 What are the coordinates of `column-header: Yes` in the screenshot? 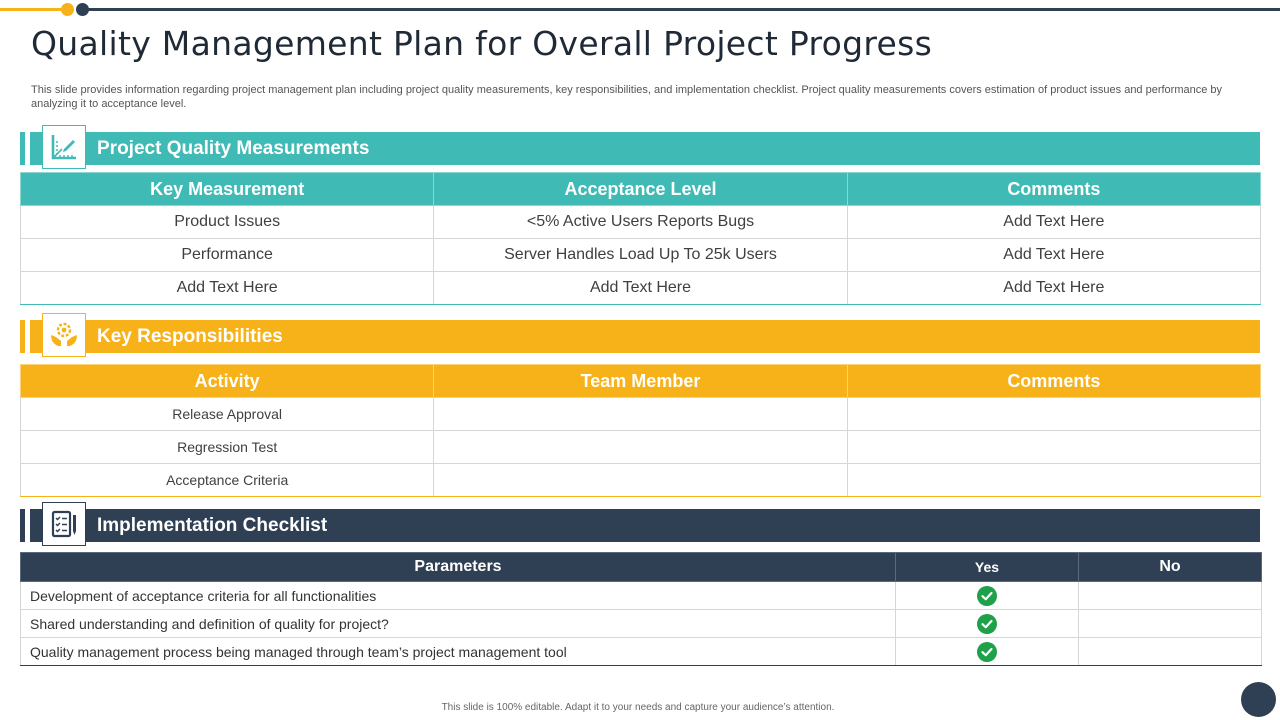 It's located at (987, 567).